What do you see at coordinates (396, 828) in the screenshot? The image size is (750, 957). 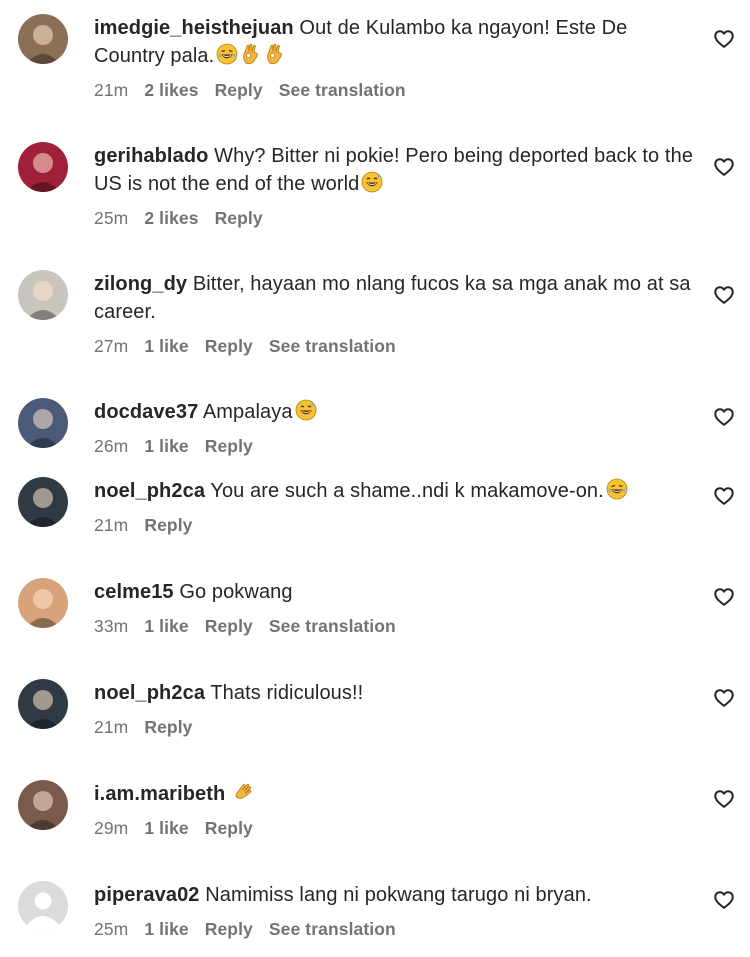 I see `comment-meta: 29m 1 like Reply` at bounding box center [396, 828].